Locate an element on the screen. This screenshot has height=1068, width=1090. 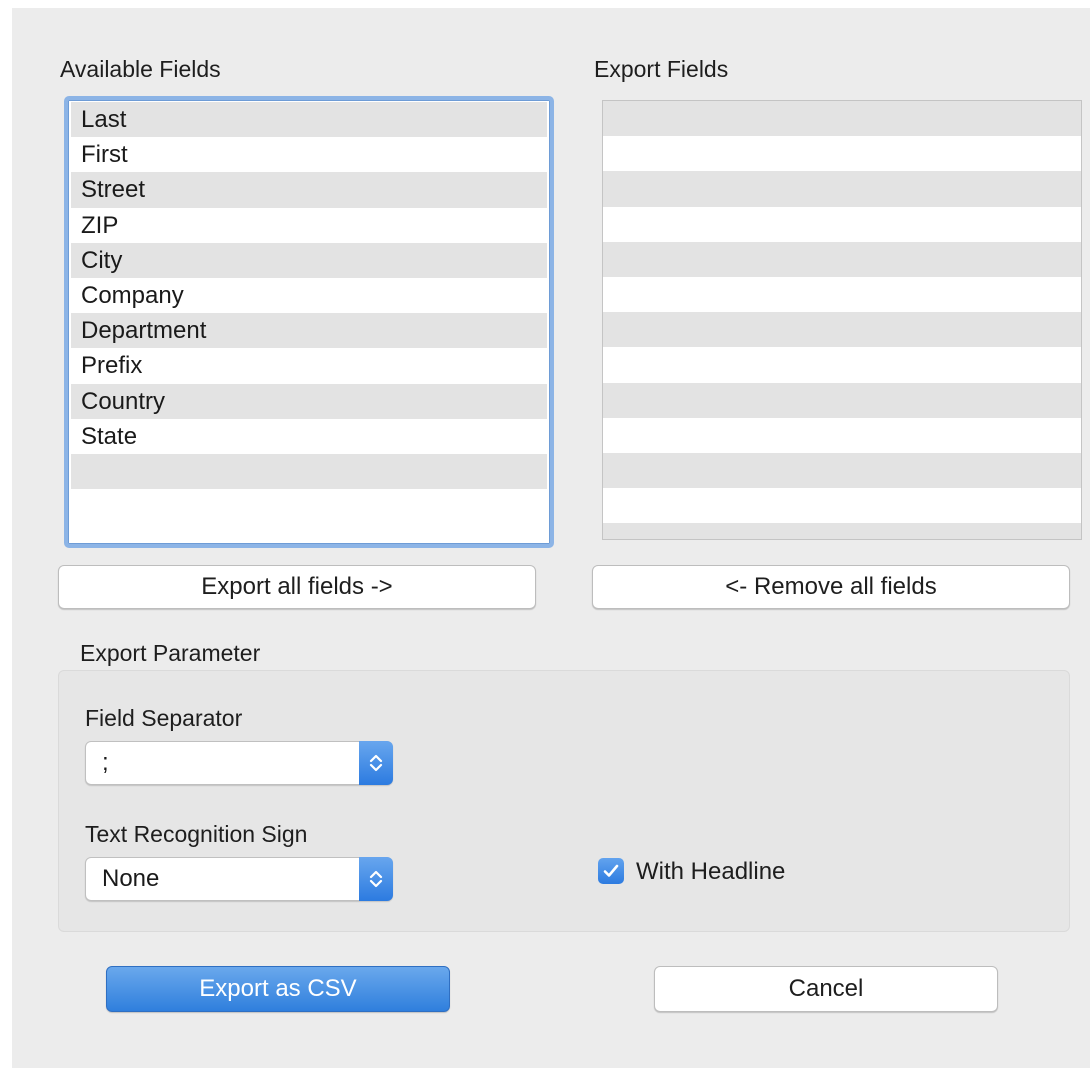
list-item: Prefix is located at coordinates (309, 366).